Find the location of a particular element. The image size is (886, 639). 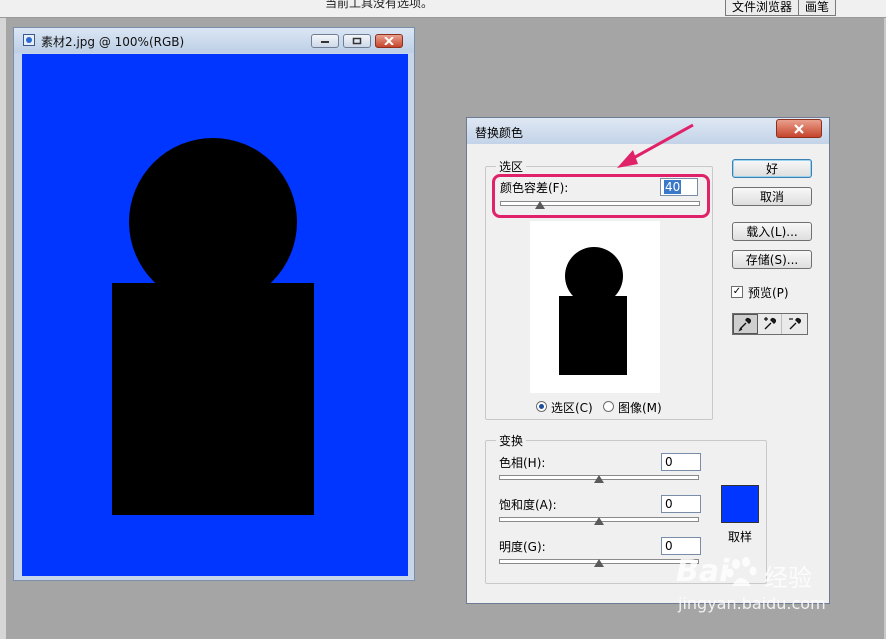

baidu-watermark: Bai 经验 jingyan.baidu.com is located at coordinates (772, 587).